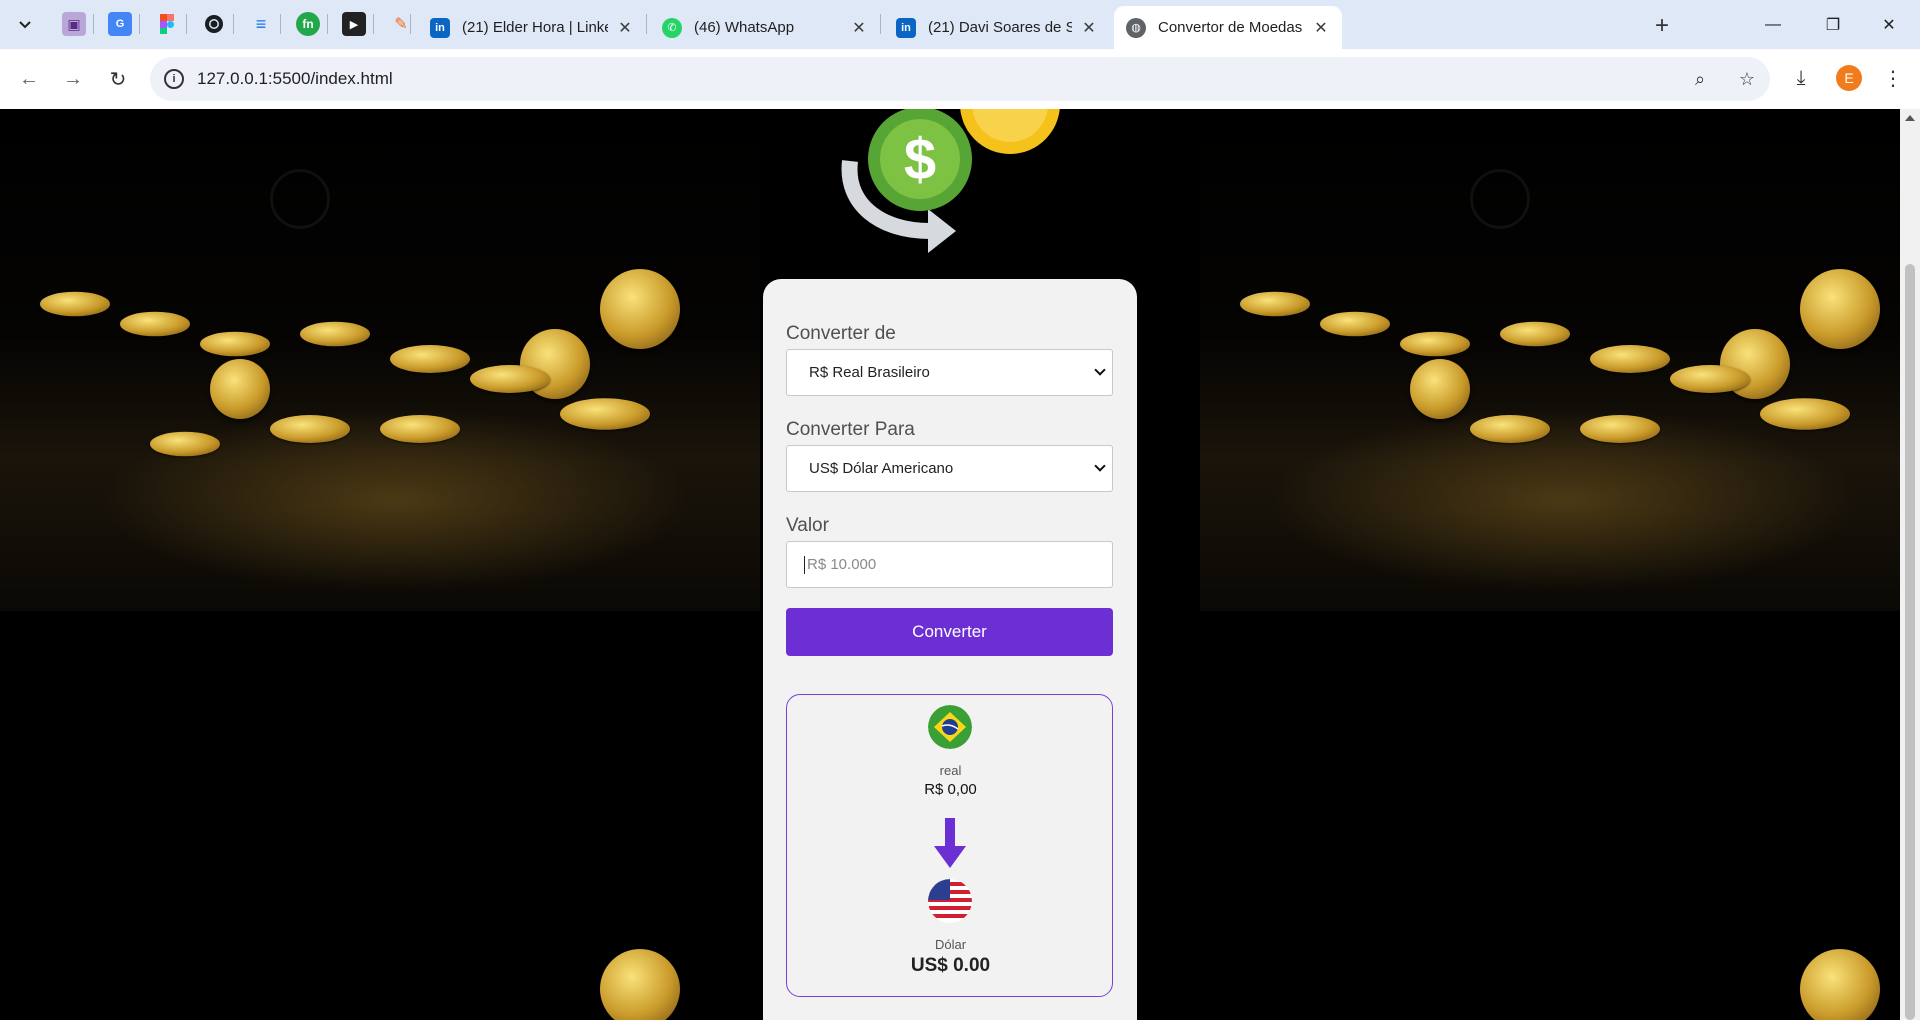 This screenshot has width=1920, height=1020. I want to click on bookmark-star-icon: ☆, so click(1747, 79).